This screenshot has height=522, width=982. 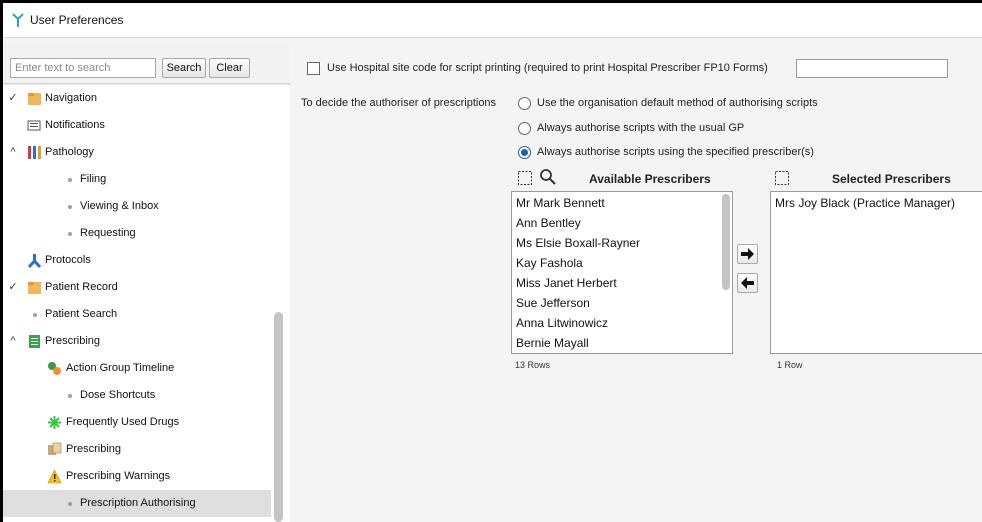 I want to click on tree-item-label: Patient Record, so click(x=81, y=287).